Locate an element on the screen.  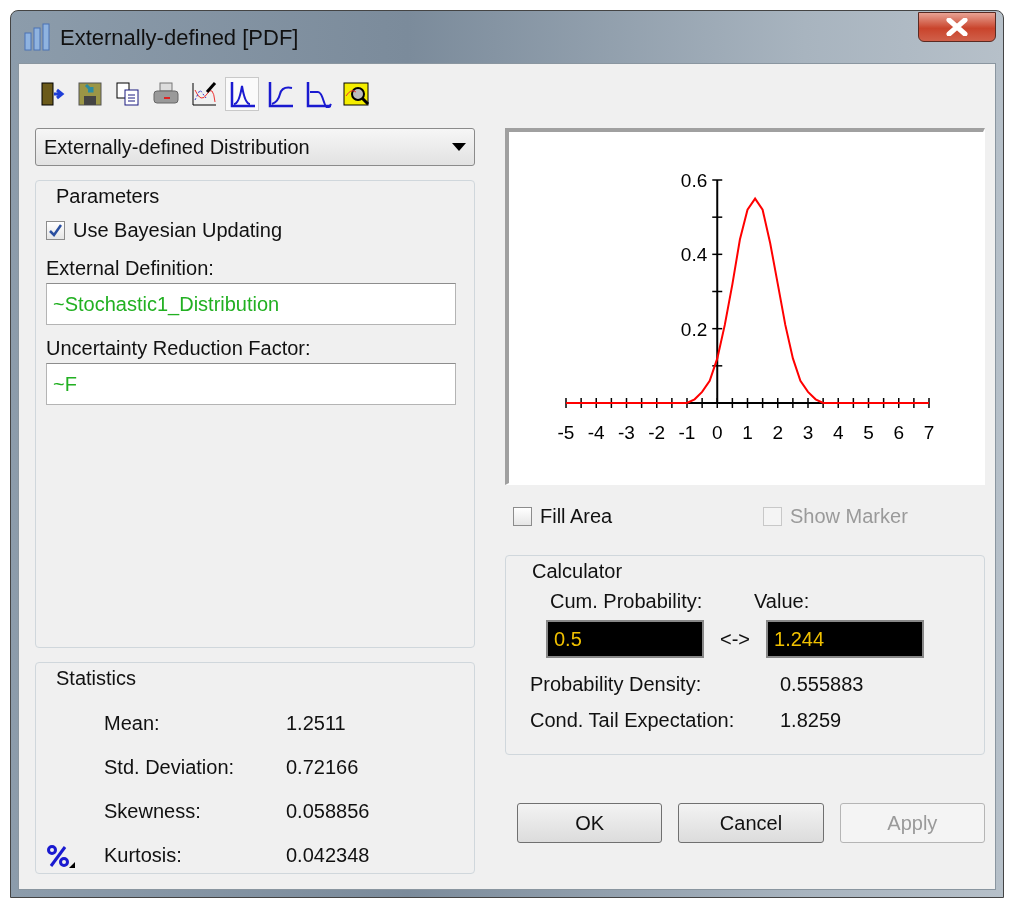
stat-label: Skewness: is located at coordinates (153, 811).